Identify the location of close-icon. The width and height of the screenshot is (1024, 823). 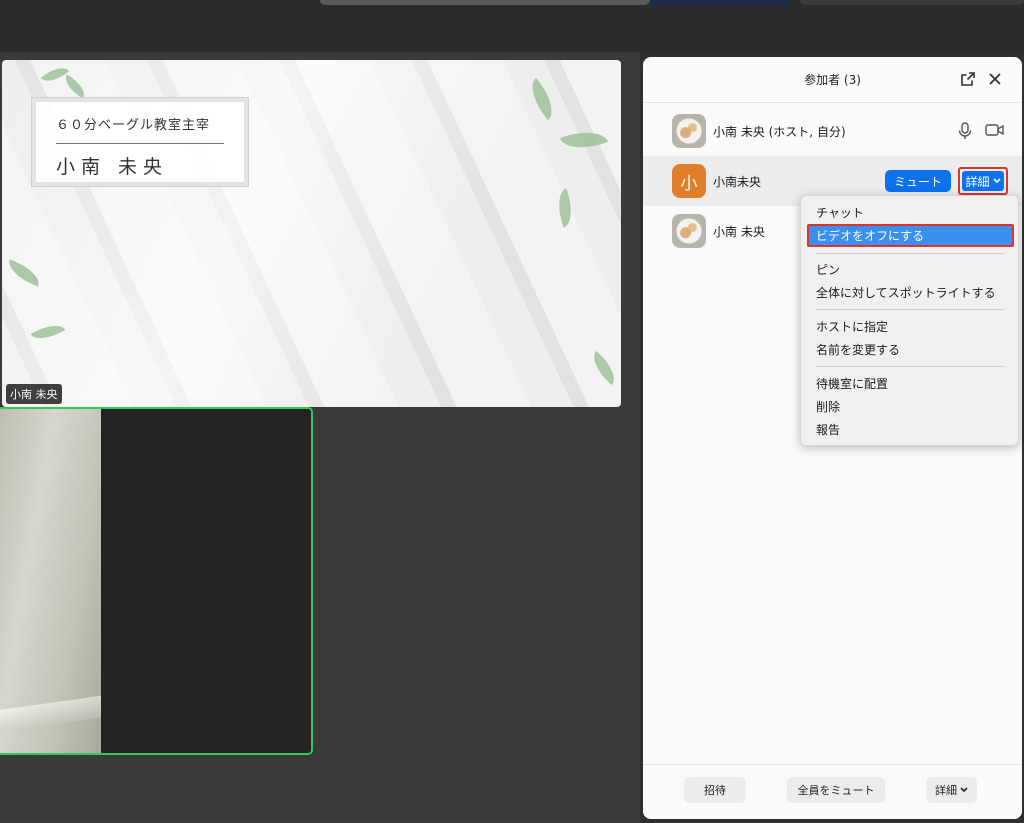
(995, 79).